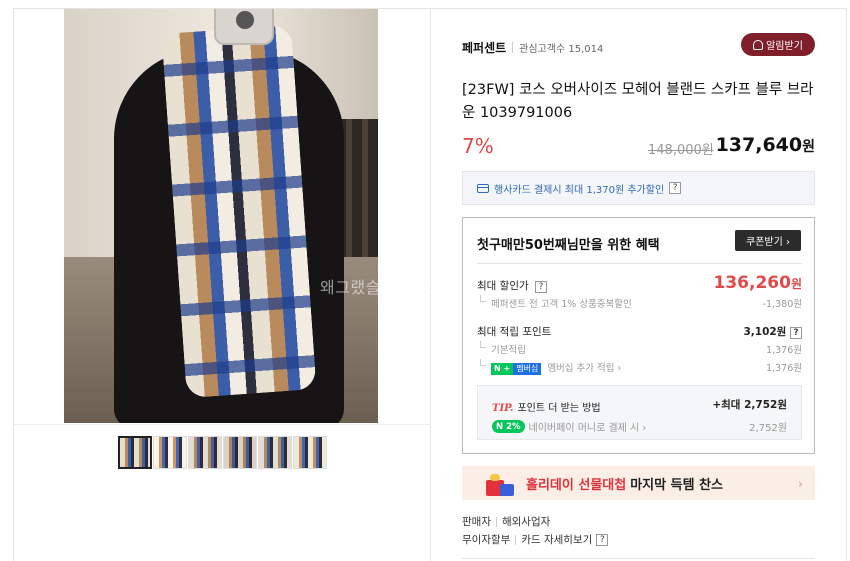  What do you see at coordinates (478, 146) in the screenshot?
I see `discount-rate: 7%` at bounding box center [478, 146].